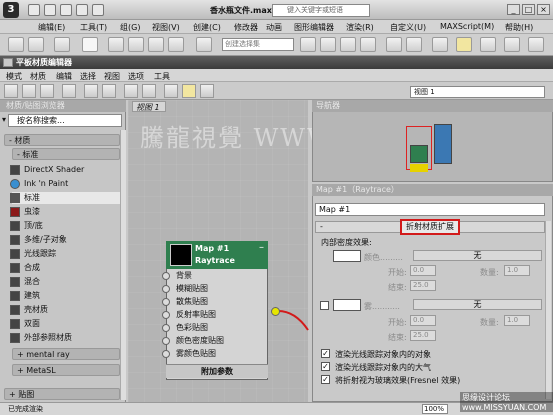  I want to click on graphite-icon, so click(368, 44).